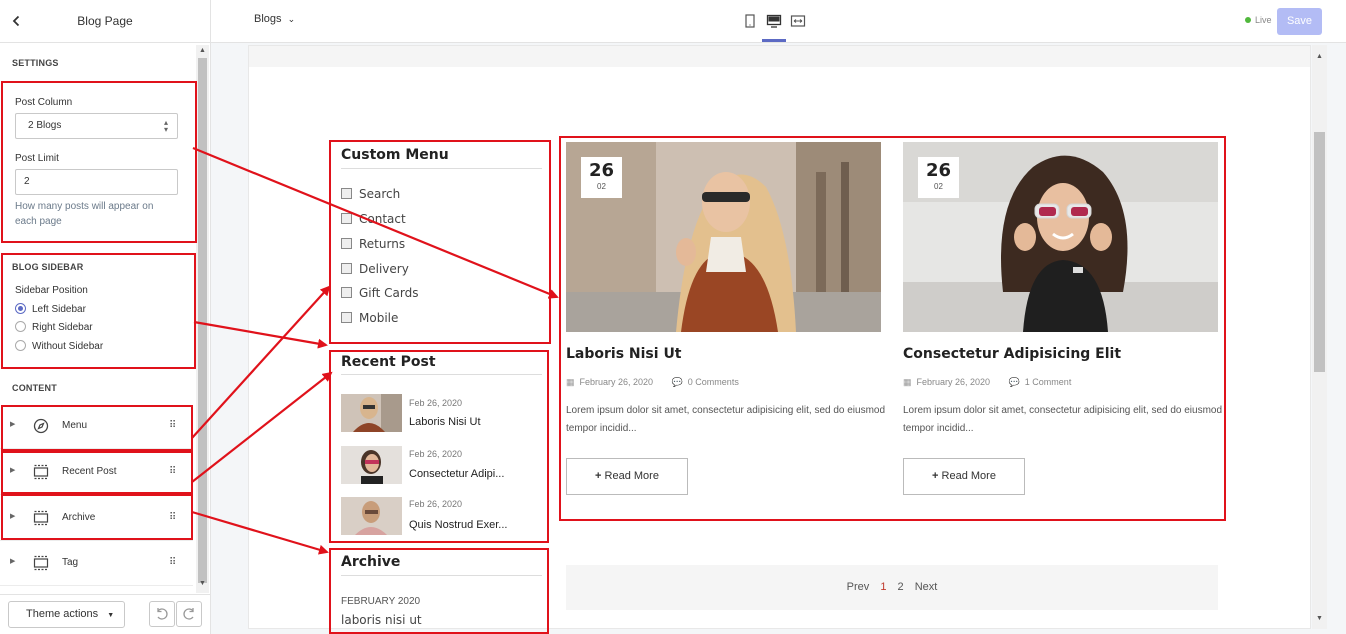 This screenshot has width=1346, height=634. Describe the element at coordinates (59, 309) in the screenshot. I see `radio-label: Left Sidebar` at that location.